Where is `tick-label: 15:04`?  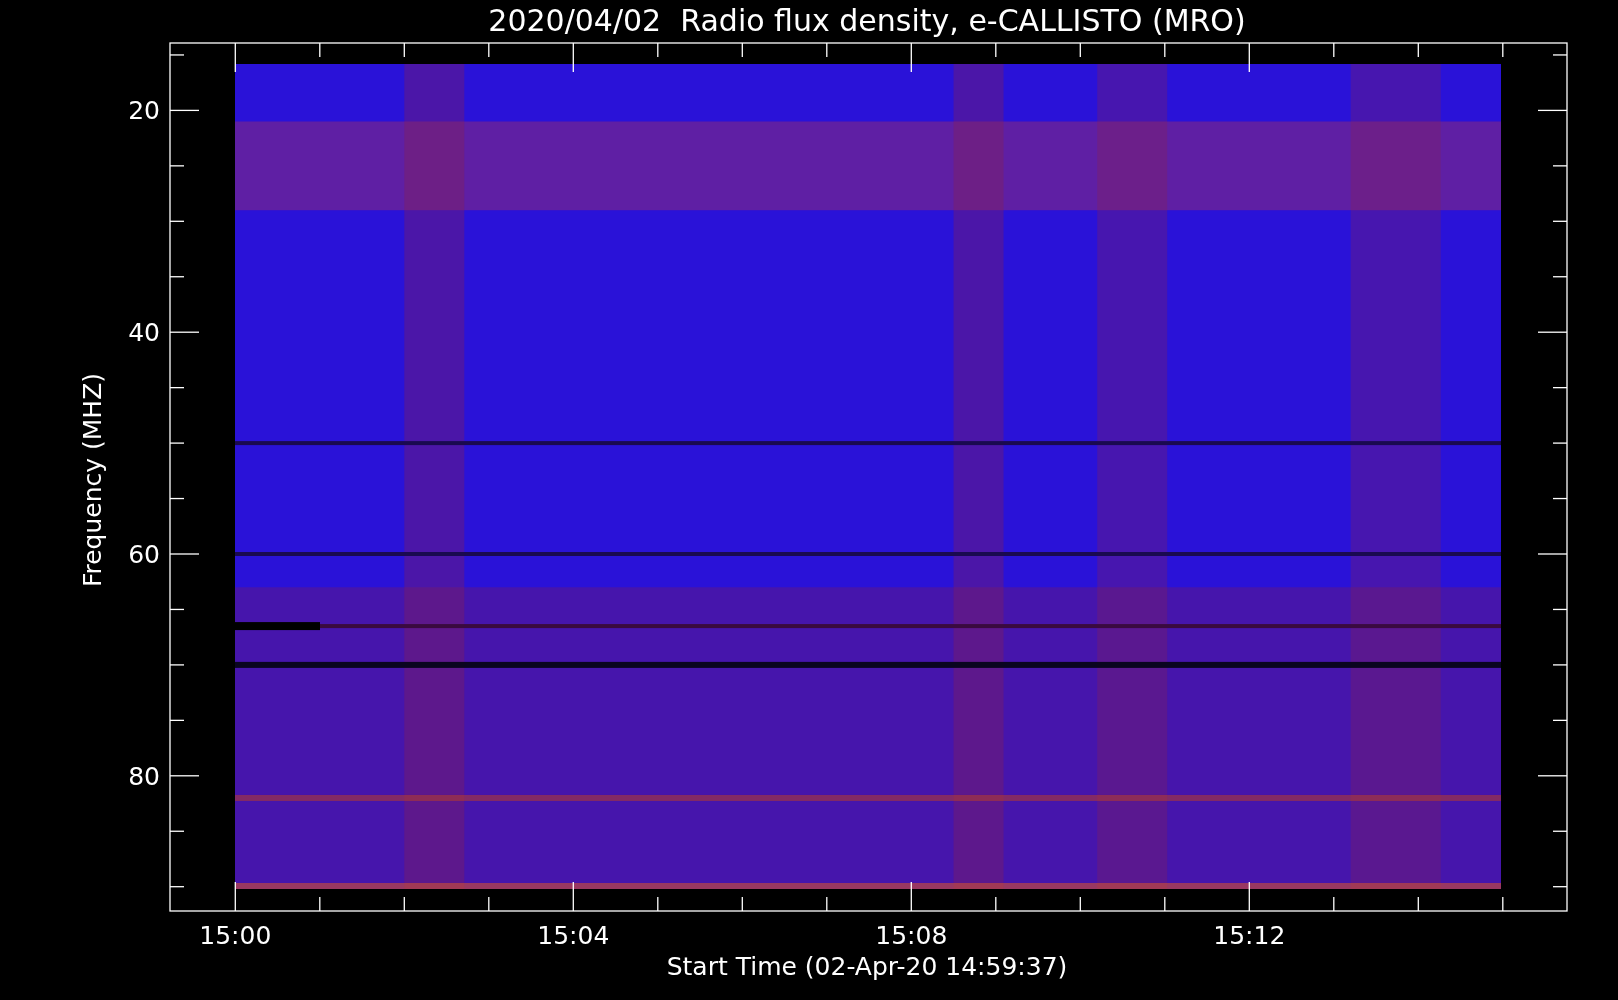 tick-label: 15:04 is located at coordinates (573, 935).